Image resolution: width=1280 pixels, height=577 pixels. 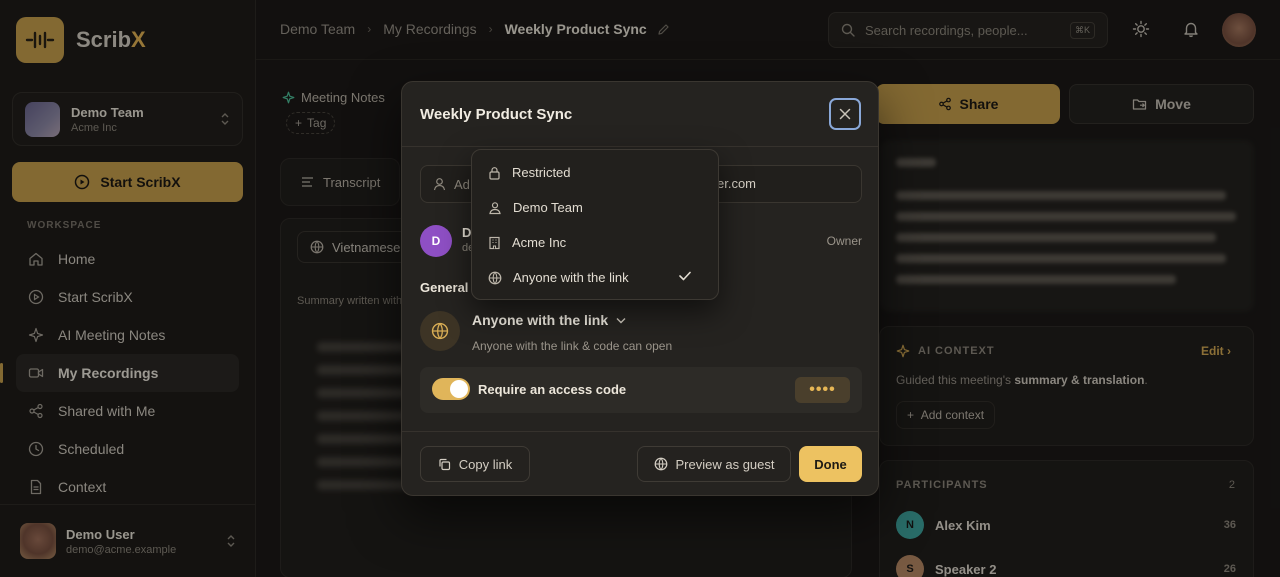 I want to click on general-access-select: Anyone with the link, so click(x=549, y=320).